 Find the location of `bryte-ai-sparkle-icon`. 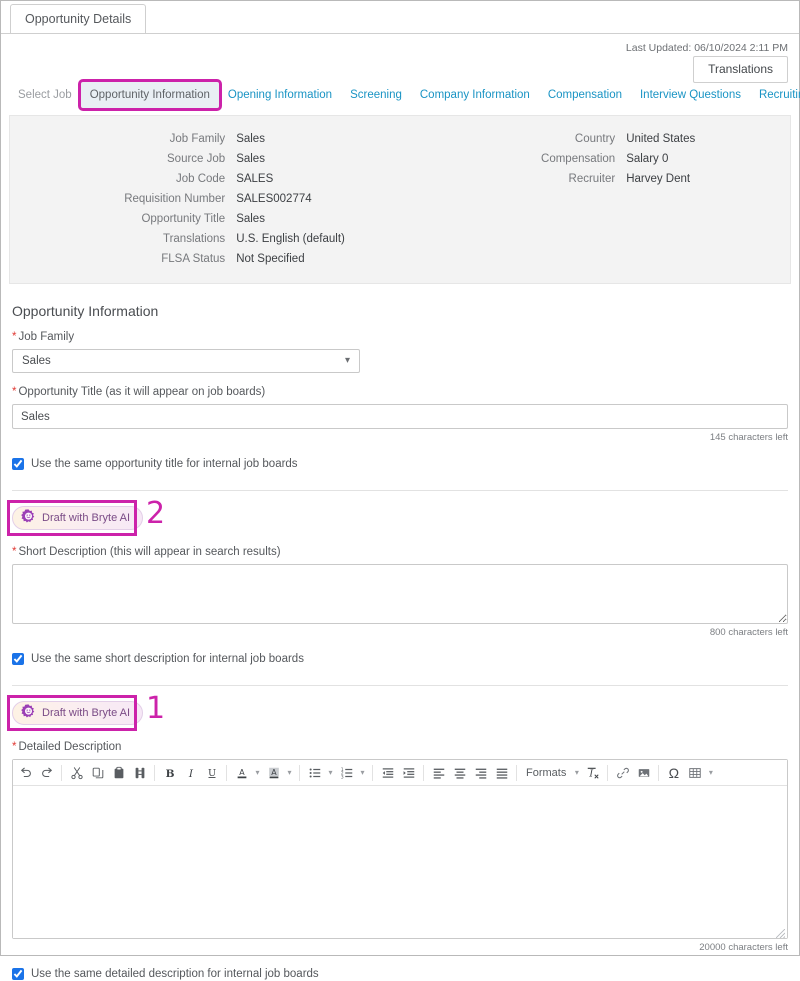

bryte-ai-sparkle-icon is located at coordinates (28, 518).